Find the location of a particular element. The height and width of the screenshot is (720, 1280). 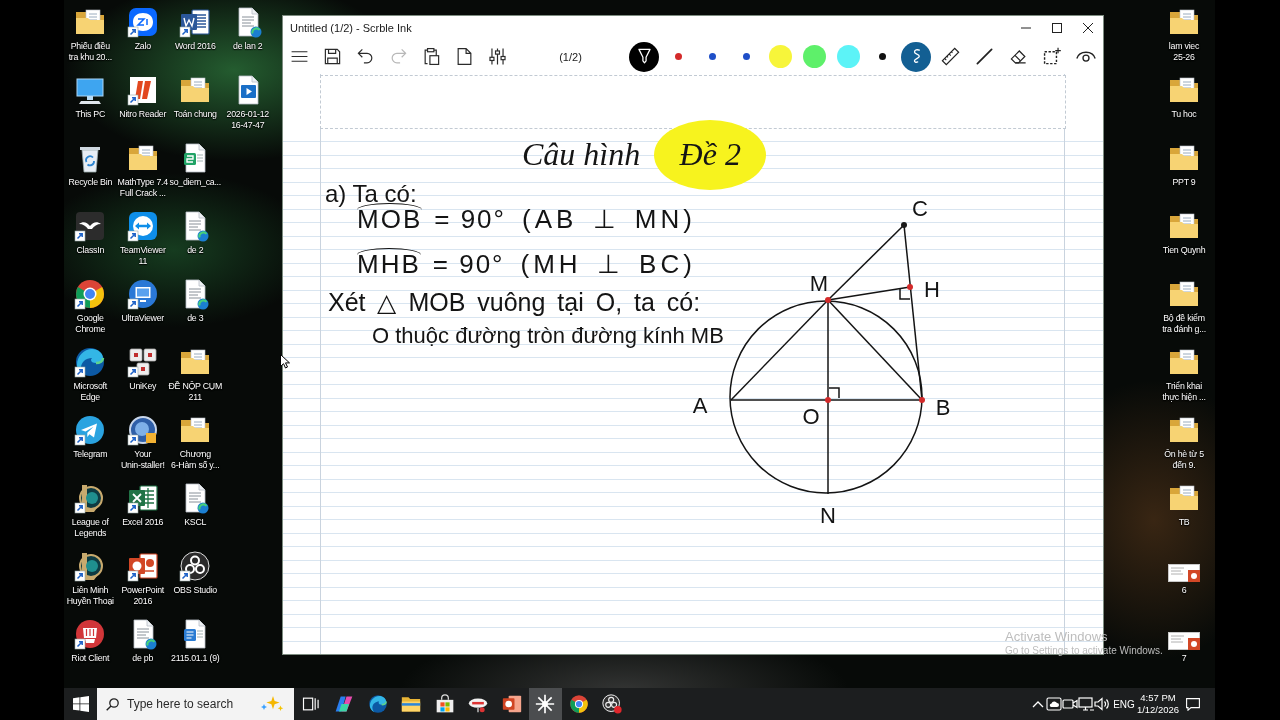

desktop-icon-label: de lan 2 is located at coordinates (248, 46).